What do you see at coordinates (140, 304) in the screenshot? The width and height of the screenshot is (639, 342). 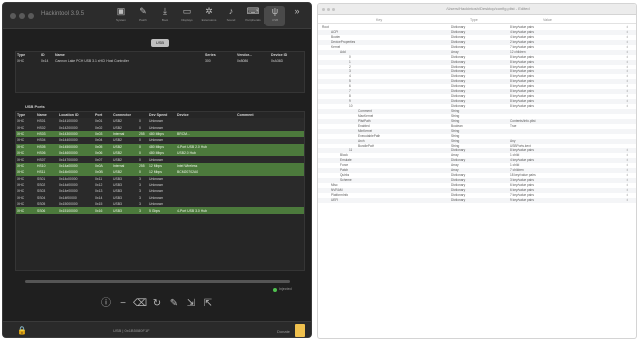 I see `clean-icon: ⌫` at bounding box center [140, 304].